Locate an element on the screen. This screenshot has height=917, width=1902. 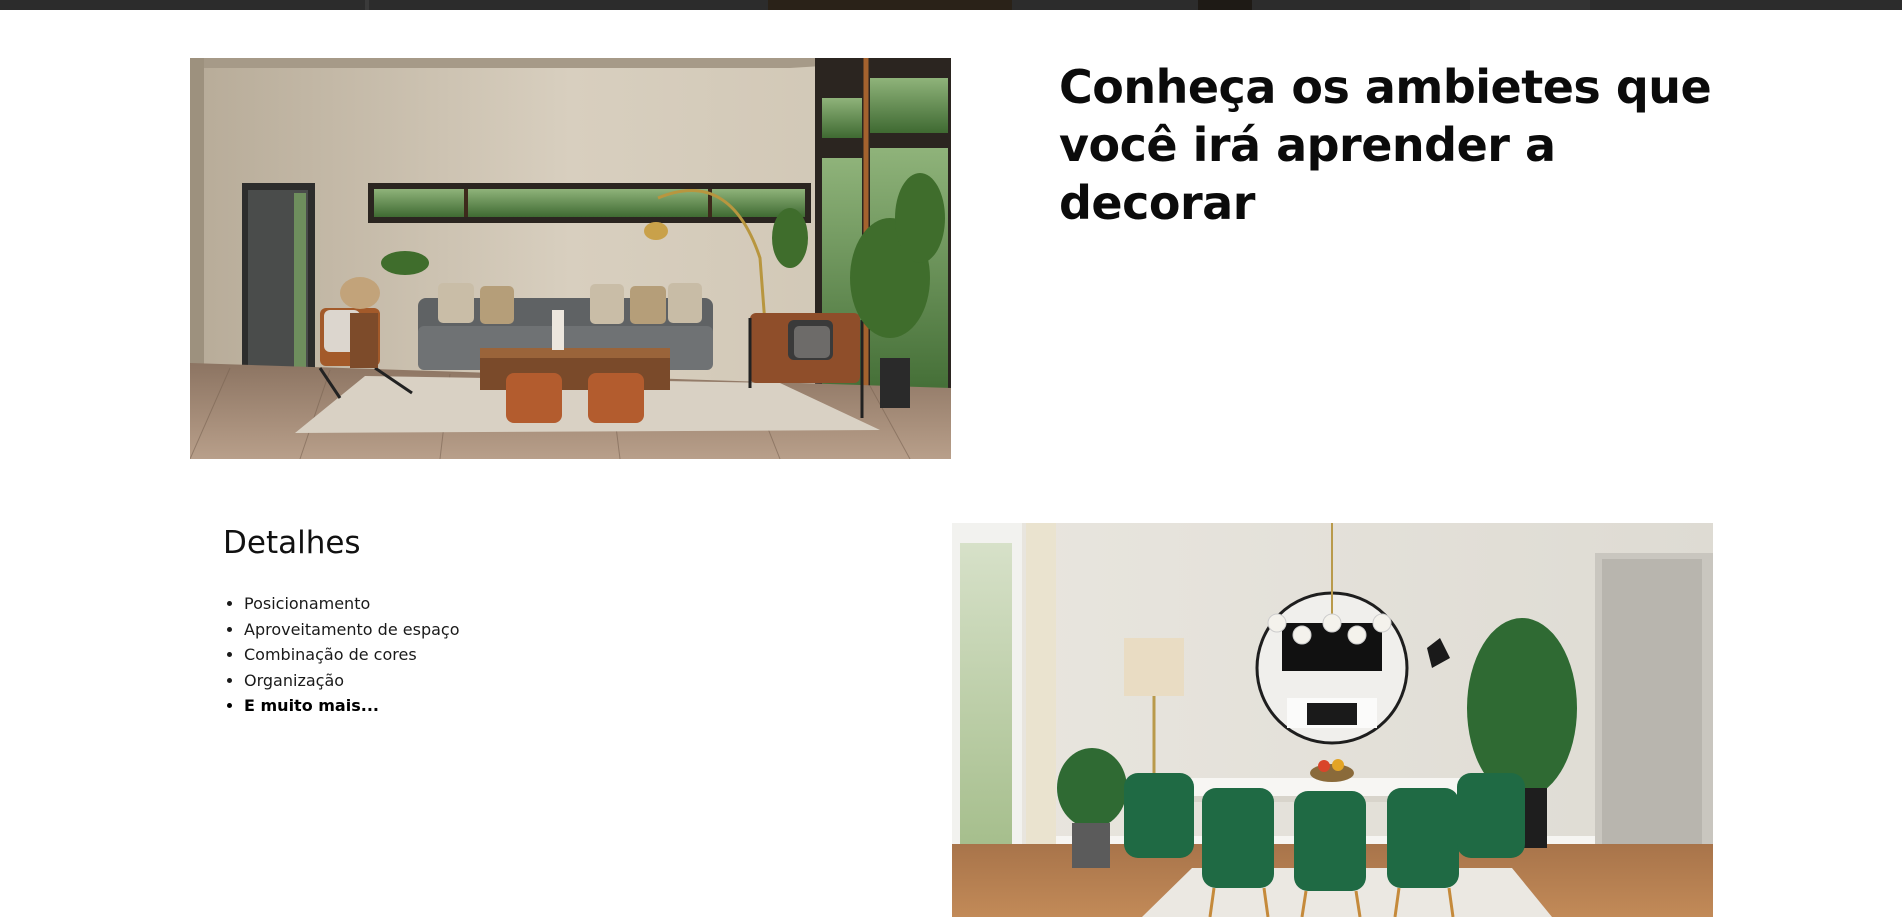
details-title: Detalhes is located at coordinates (292, 543).